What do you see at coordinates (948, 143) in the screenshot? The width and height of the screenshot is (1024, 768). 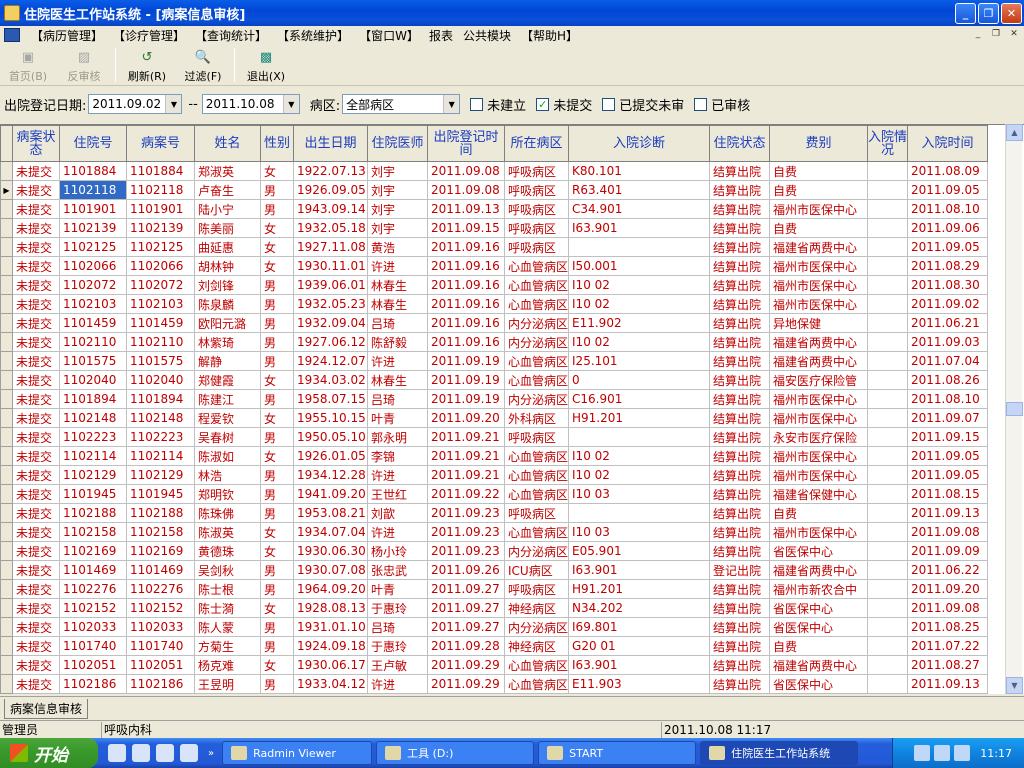 I see `column-header: 入院时间` at bounding box center [948, 143].